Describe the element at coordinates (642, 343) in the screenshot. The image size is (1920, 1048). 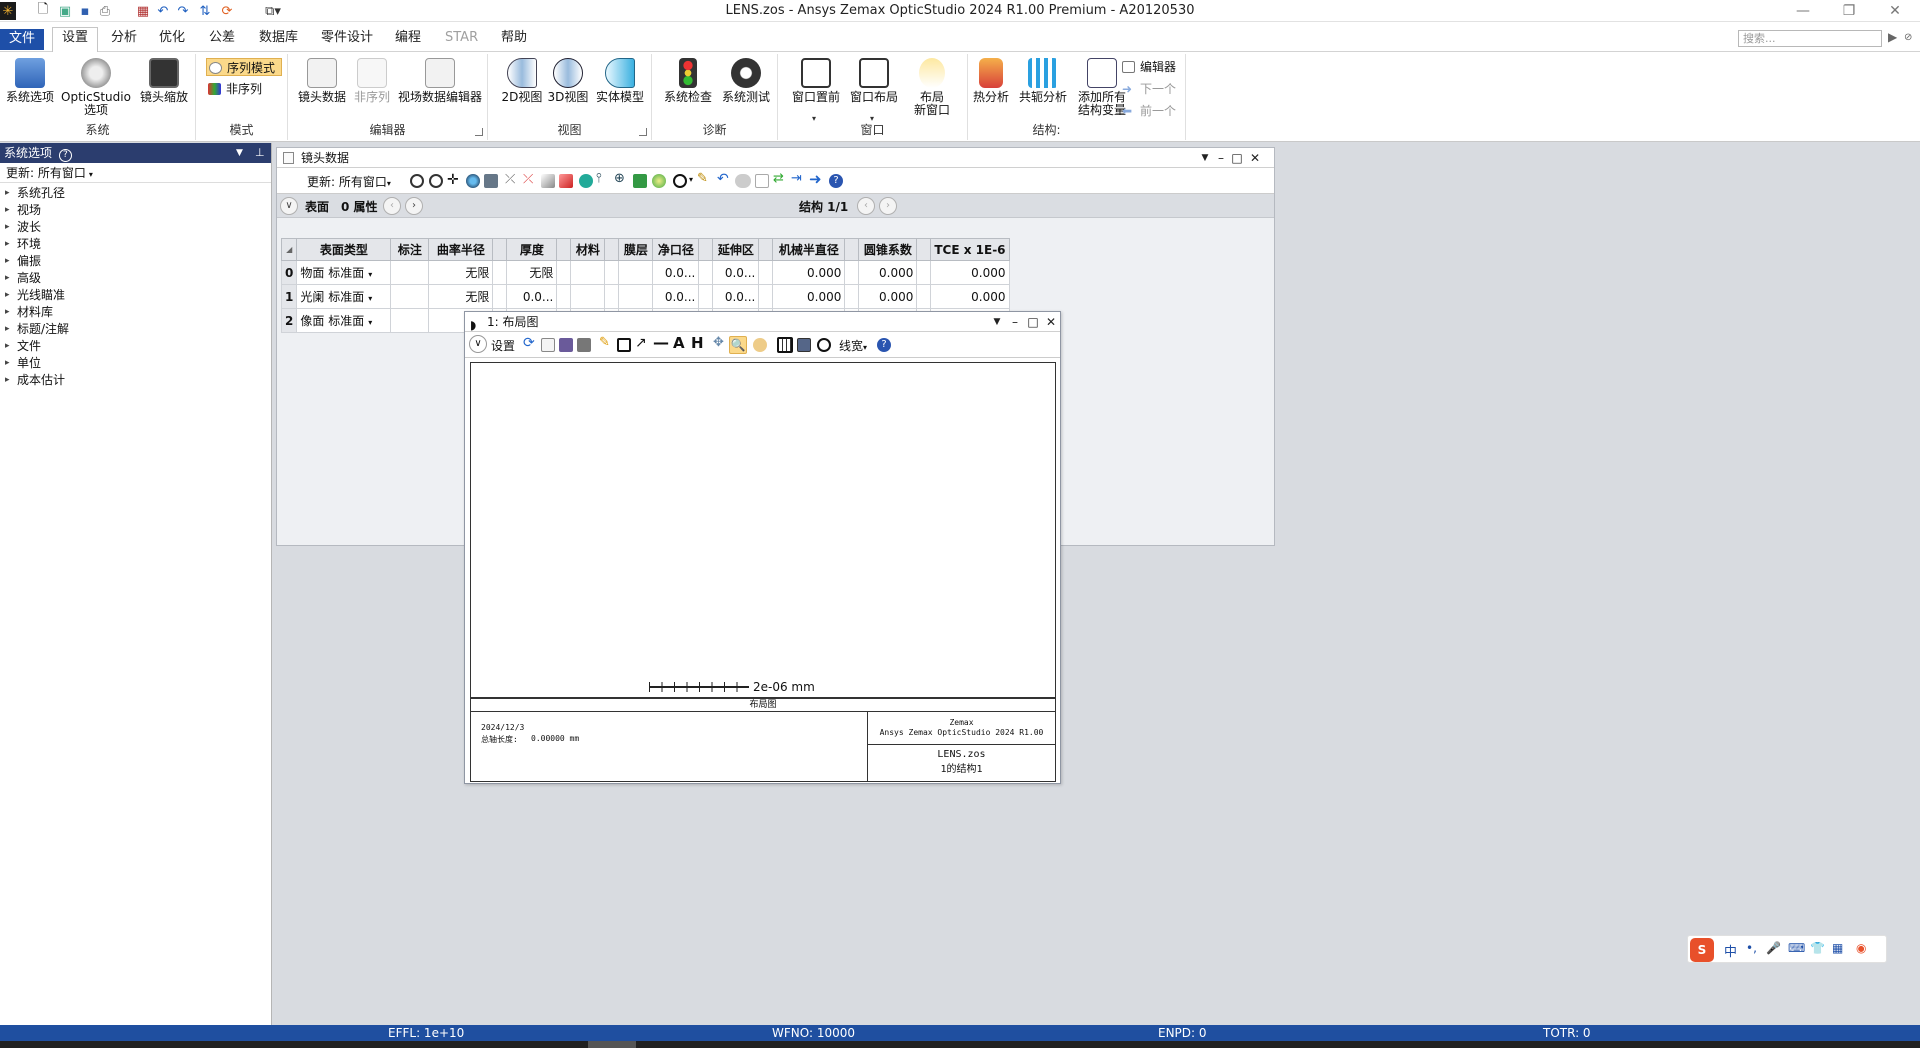
I see `arrow-icon: ↗` at that location.